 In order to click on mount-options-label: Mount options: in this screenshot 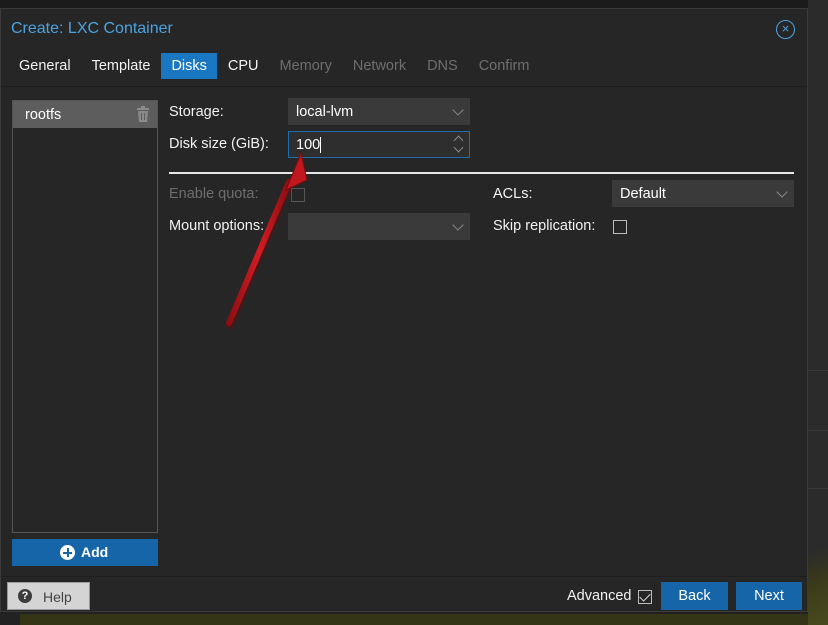, I will do `click(217, 226)`.